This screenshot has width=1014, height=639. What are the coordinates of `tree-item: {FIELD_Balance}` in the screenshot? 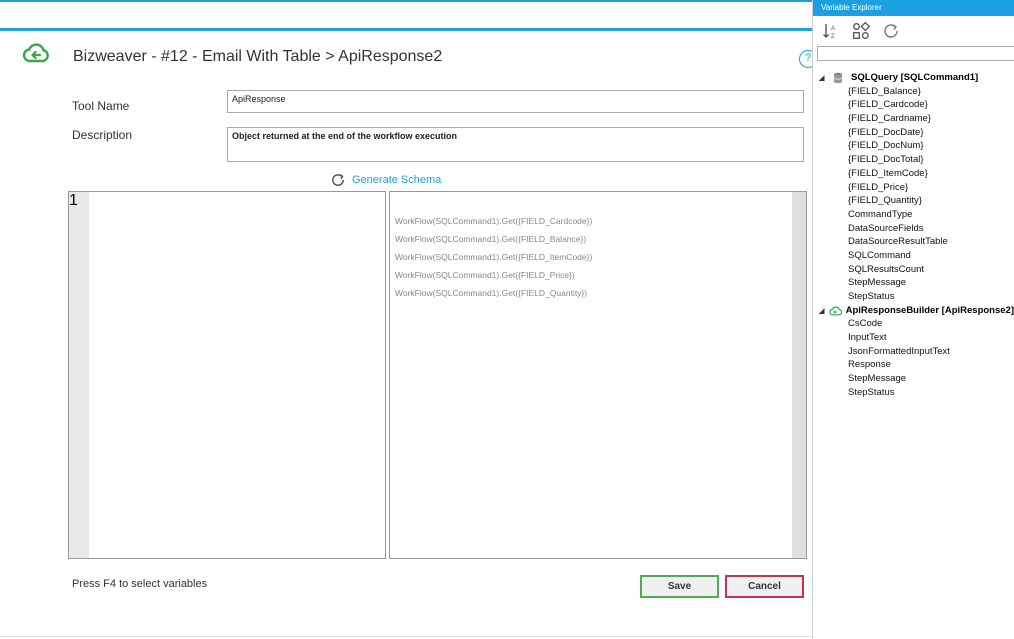 It's located at (913, 92).